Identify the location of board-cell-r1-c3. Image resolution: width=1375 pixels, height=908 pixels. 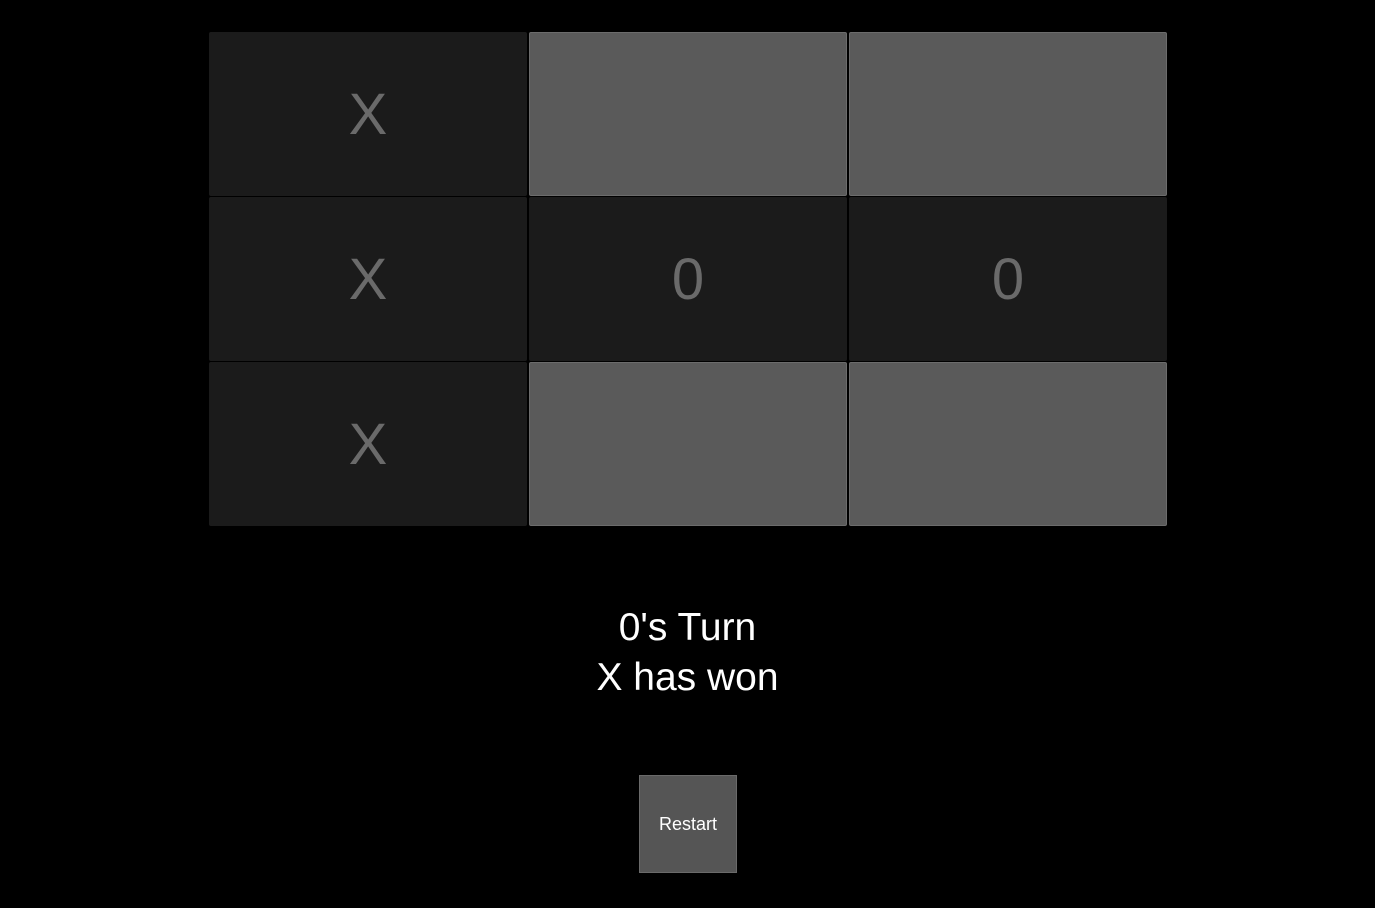
(1008, 114).